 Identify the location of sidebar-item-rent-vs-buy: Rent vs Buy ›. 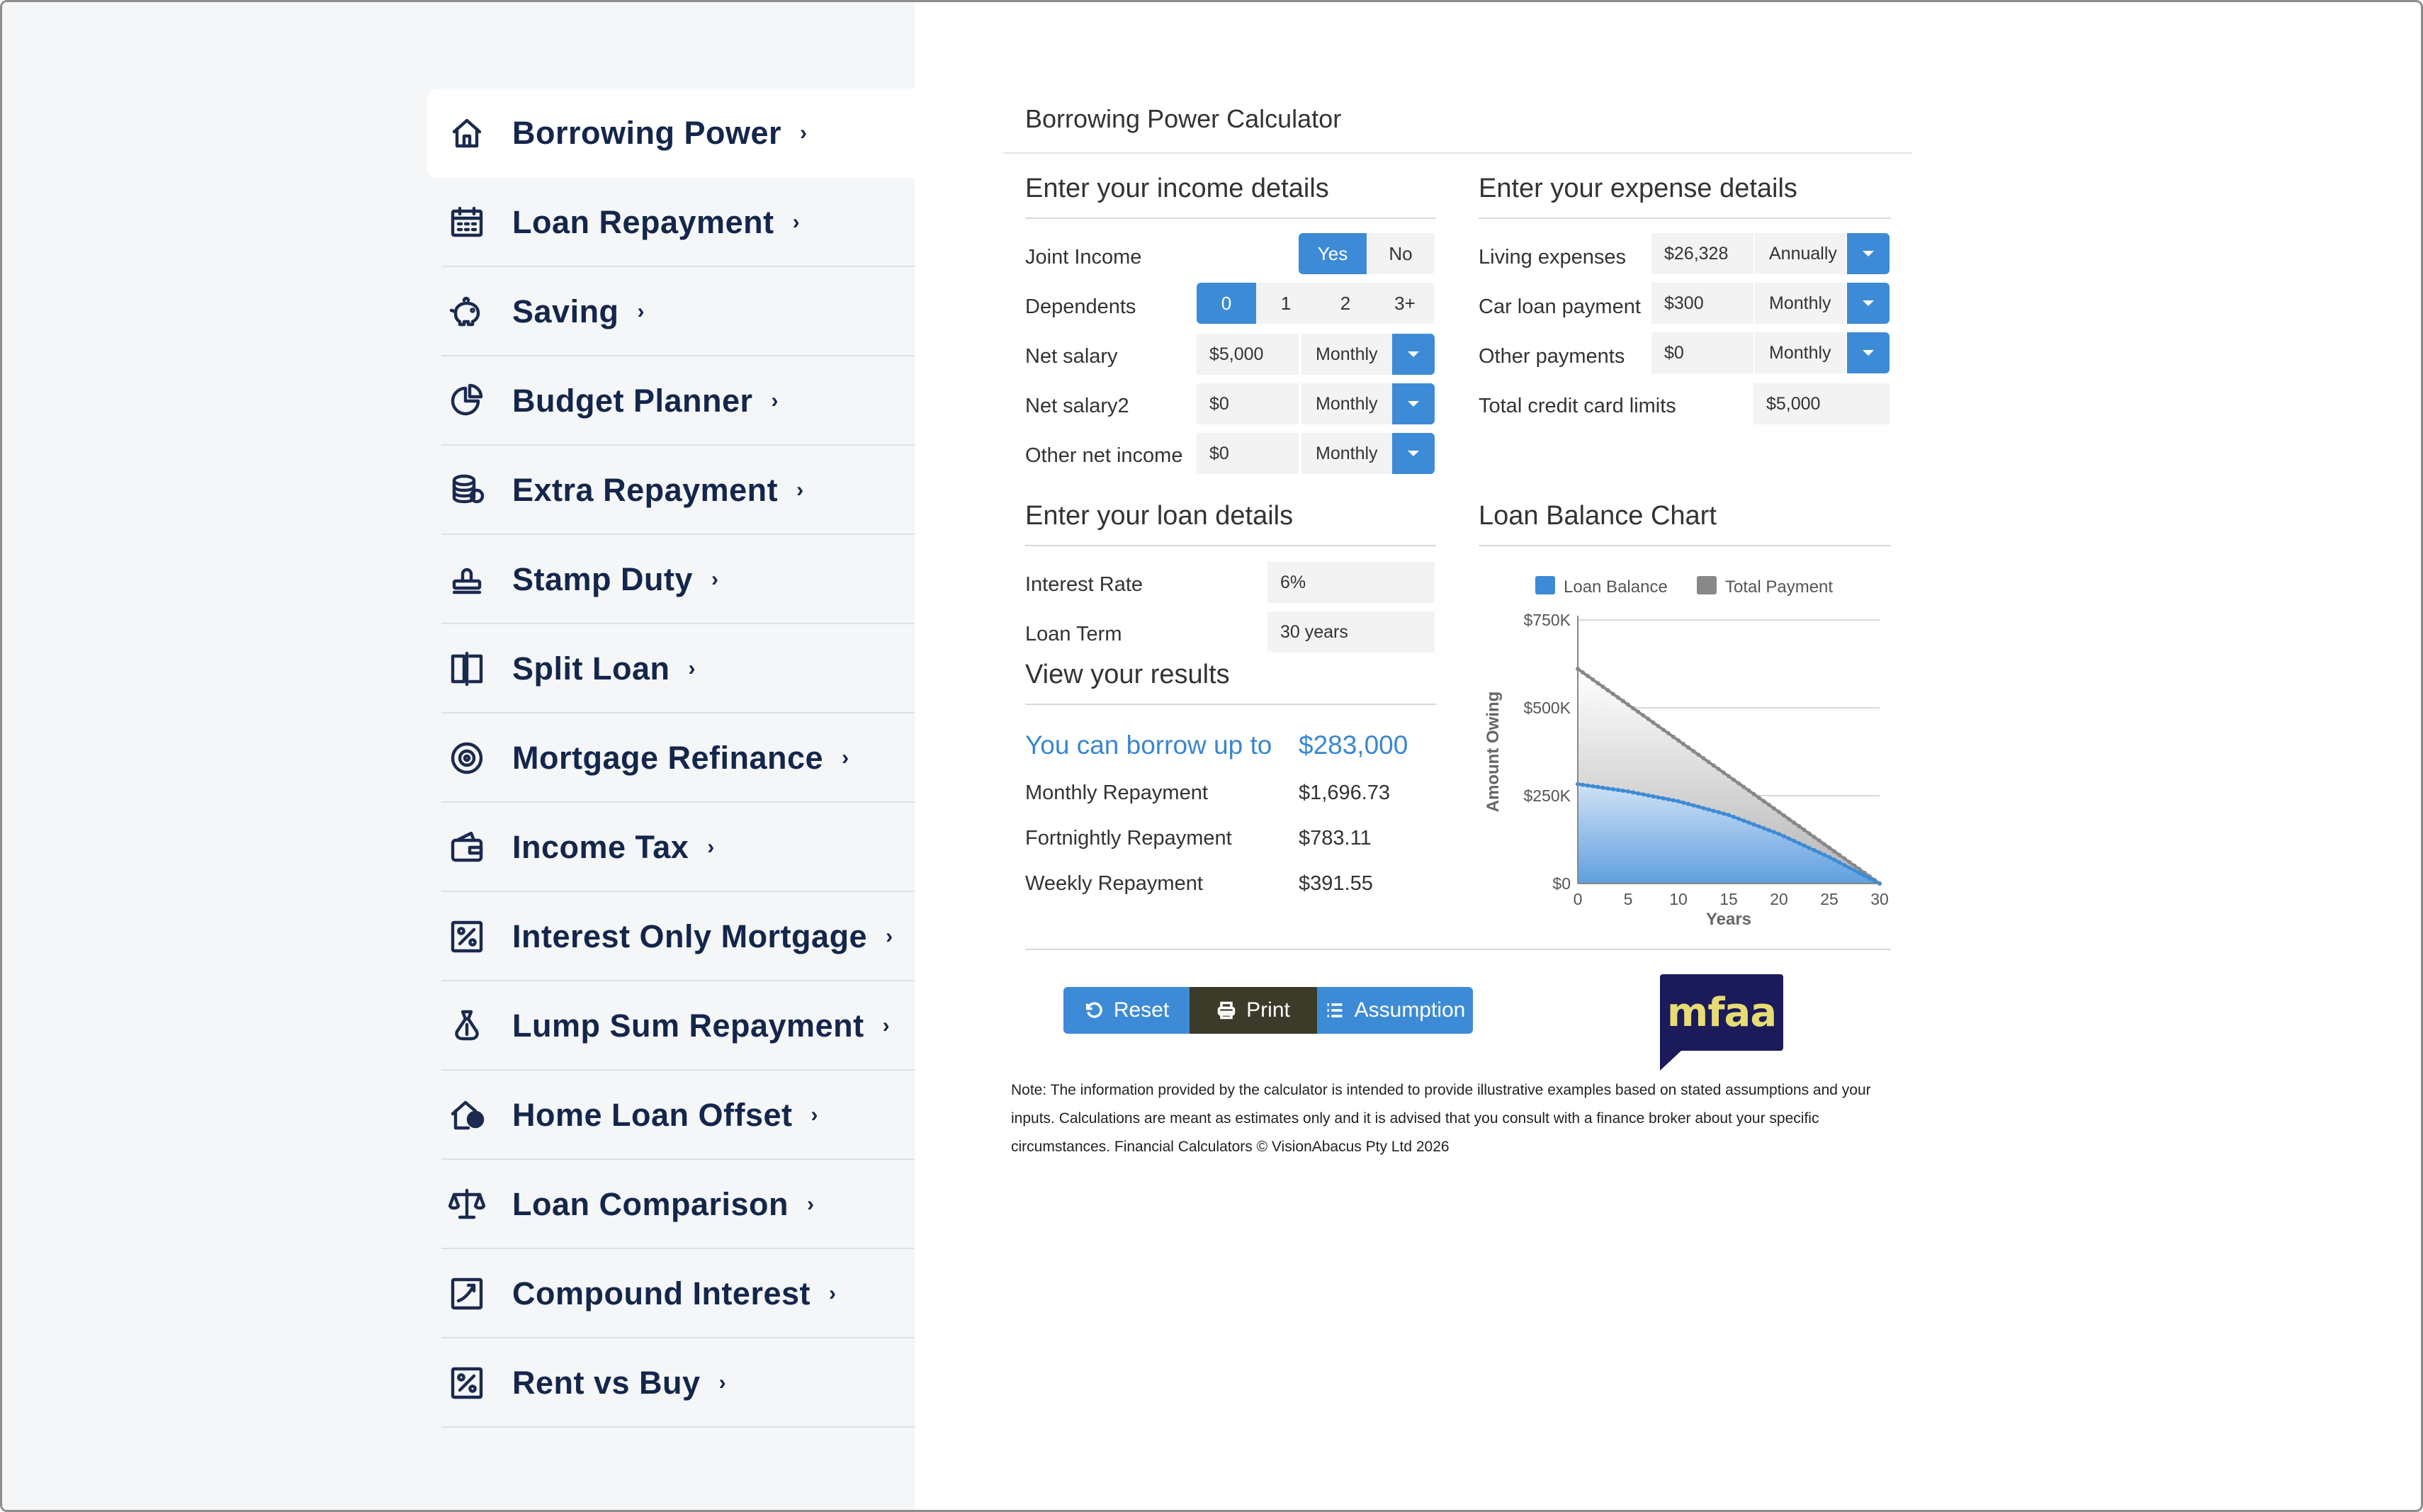
(671, 1383).